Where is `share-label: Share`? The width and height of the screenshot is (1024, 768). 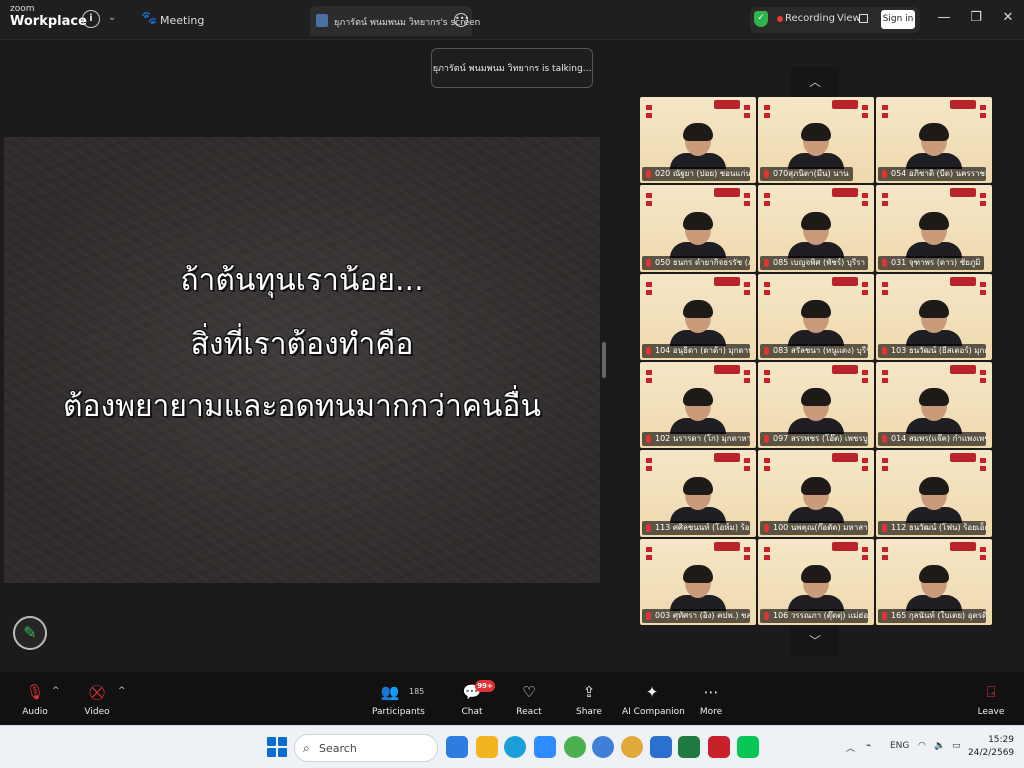 share-label: Share is located at coordinates (589, 712).